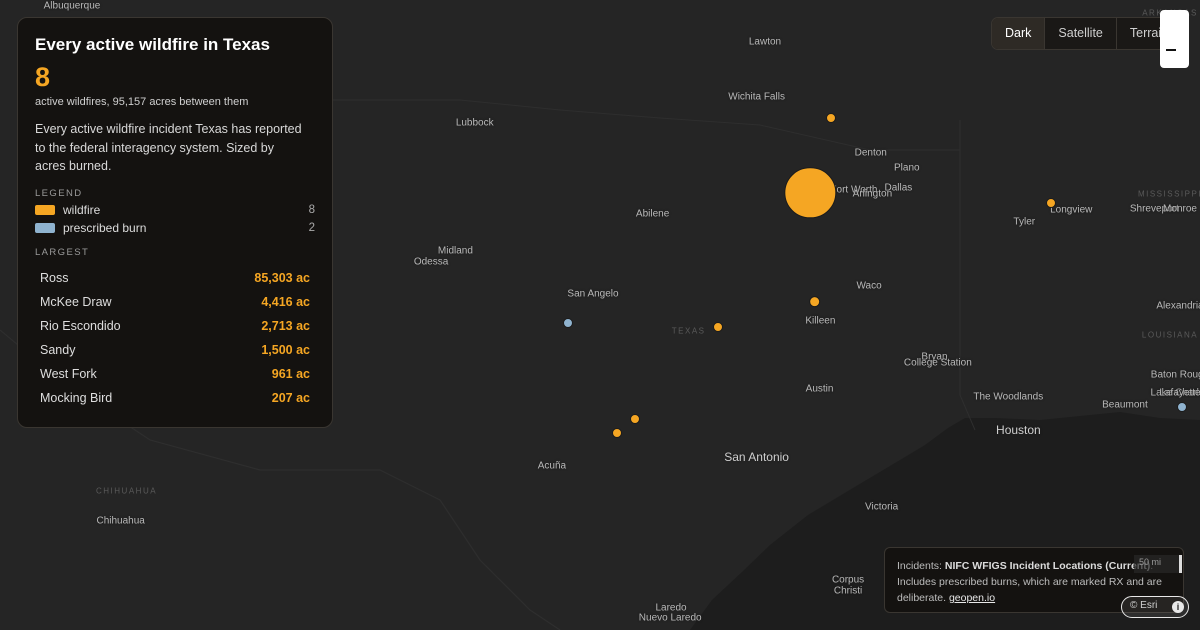 Image resolution: width=1200 pixels, height=630 pixels. I want to click on largest-fire-row: Sandy 1,500 ac, so click(175, 350).